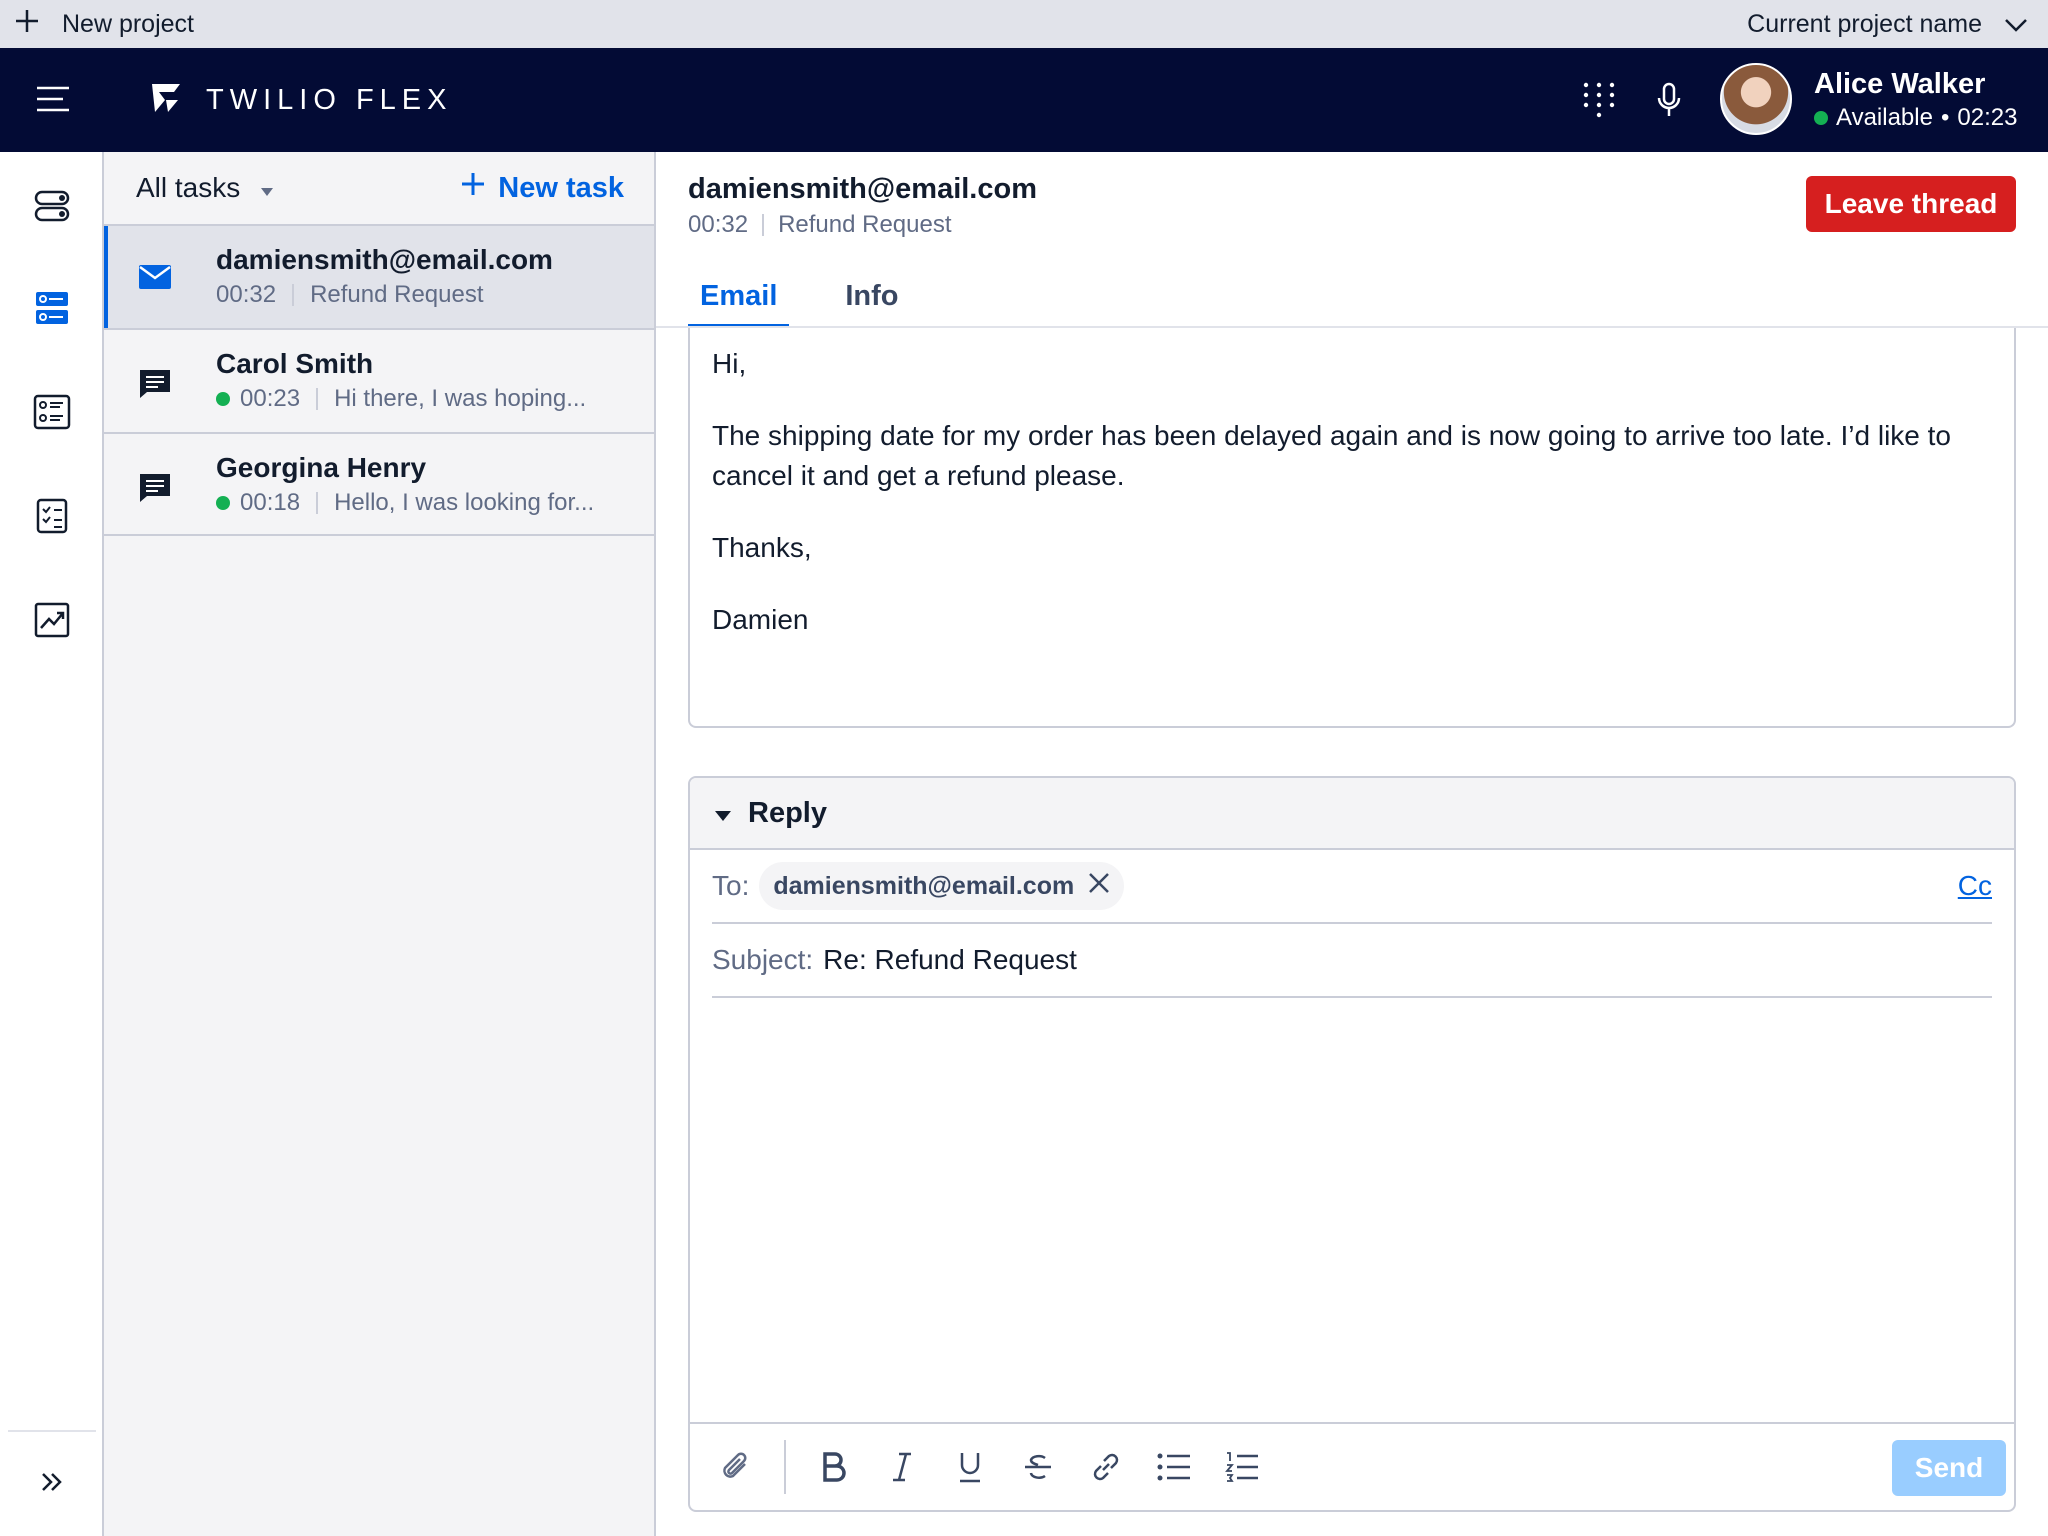 Image resolution: width=2048 pixels, height=1536 pixels. I want to click on leave-thread-button: Leave thread, so click(1911, 204).